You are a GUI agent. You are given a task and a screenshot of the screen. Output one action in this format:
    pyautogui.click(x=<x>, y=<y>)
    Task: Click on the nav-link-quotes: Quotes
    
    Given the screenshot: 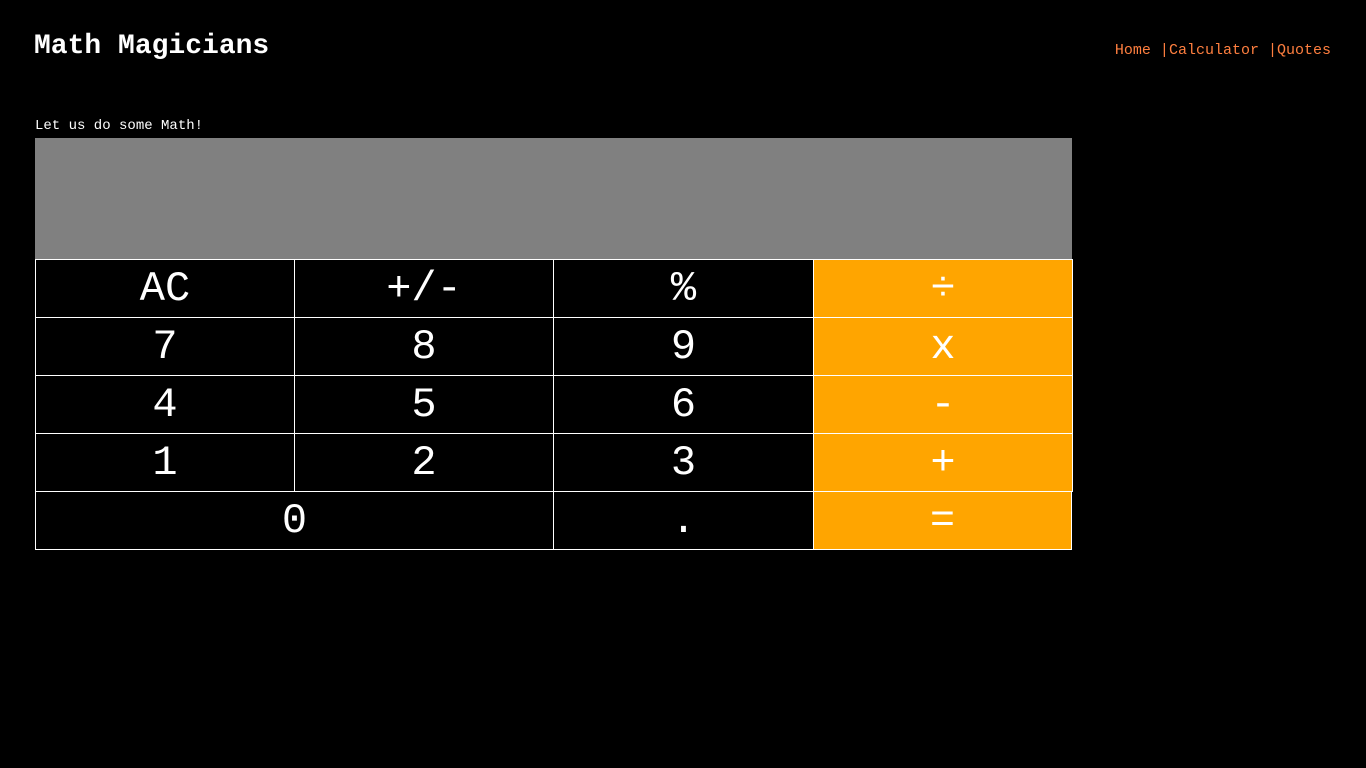 What is the action you would take?
    pyautogui.click(x=1304, y=50)
    